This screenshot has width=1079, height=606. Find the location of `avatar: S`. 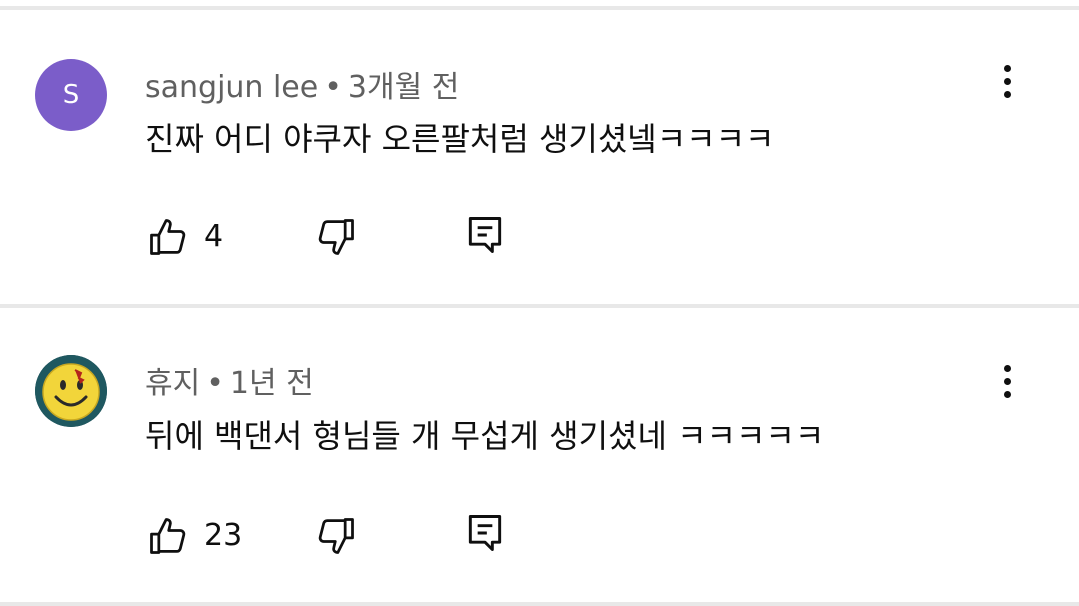

avatar: S is located at coordinates (71, 95).